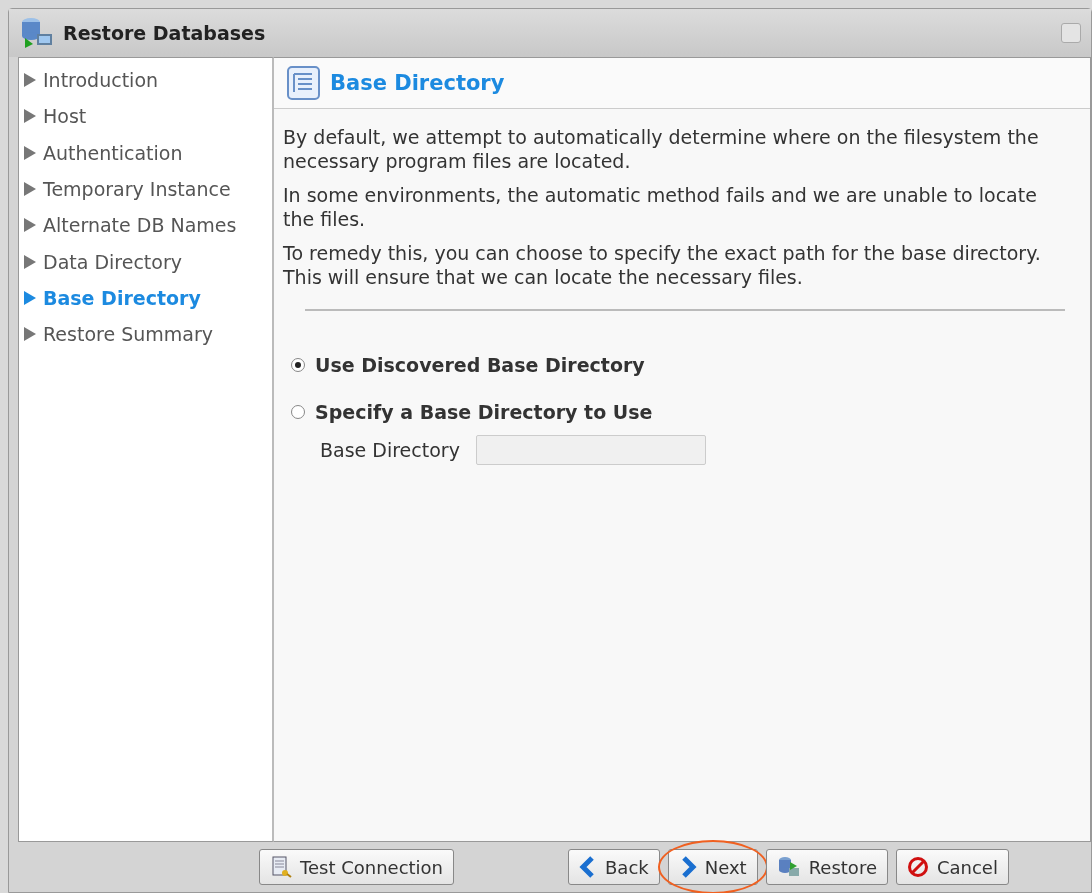 Image resolution: width=1092 pixels, height=893 pixels. I want to click on next-button: Next, so click(712, 867).